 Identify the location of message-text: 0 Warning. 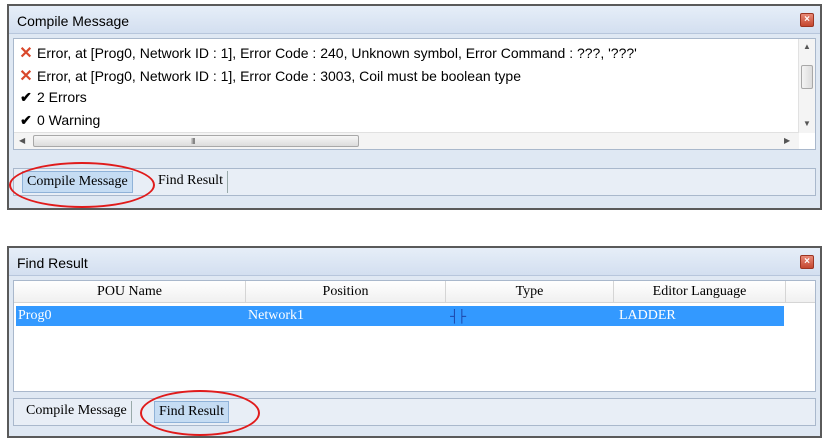
(69, 120).